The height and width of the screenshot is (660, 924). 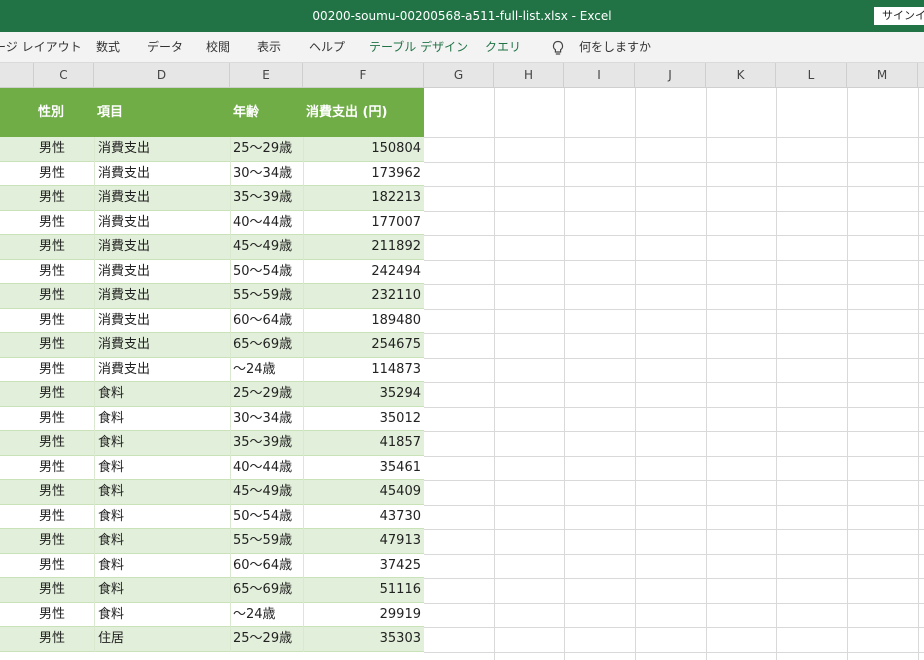 What do you see at coordinates (599, 75) in the screenshot?
I see `column-header-i: I` at bounding box center [599, 75].